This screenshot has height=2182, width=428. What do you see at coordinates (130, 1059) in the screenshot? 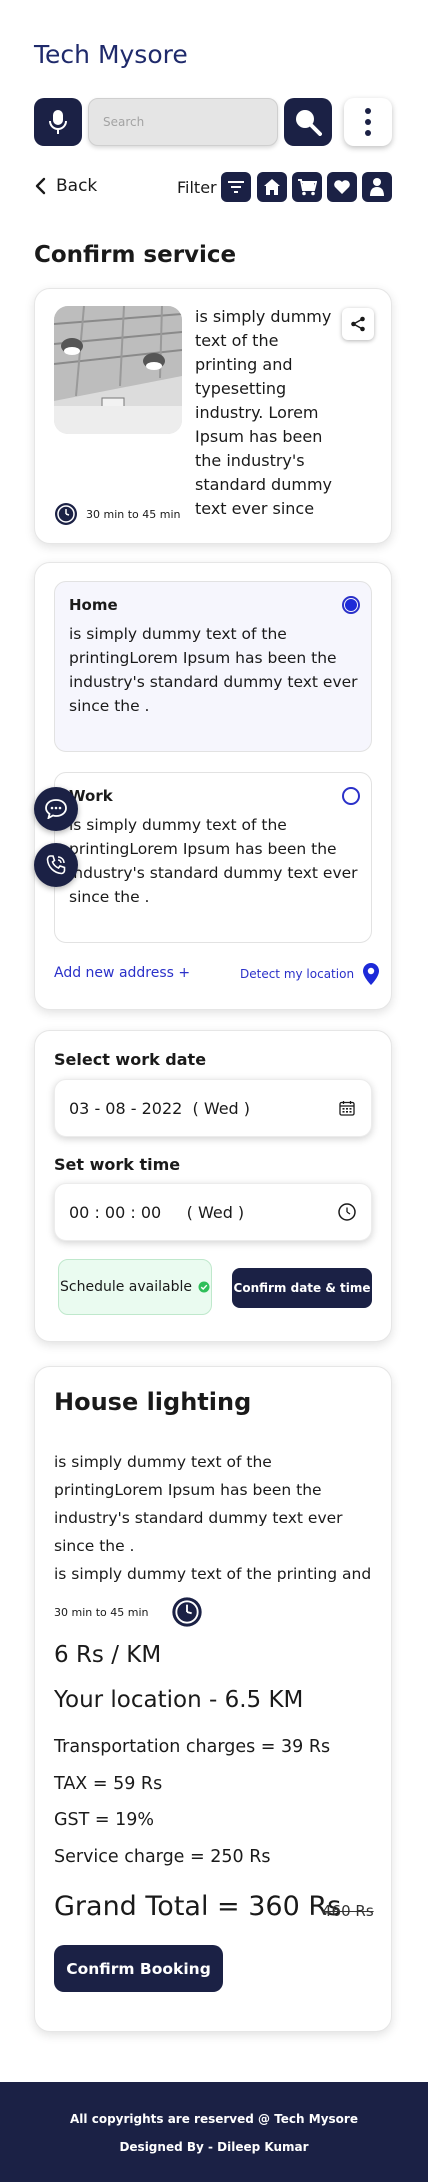
I see `select-date-label: Select work date` at bounding box center [130, 1059].